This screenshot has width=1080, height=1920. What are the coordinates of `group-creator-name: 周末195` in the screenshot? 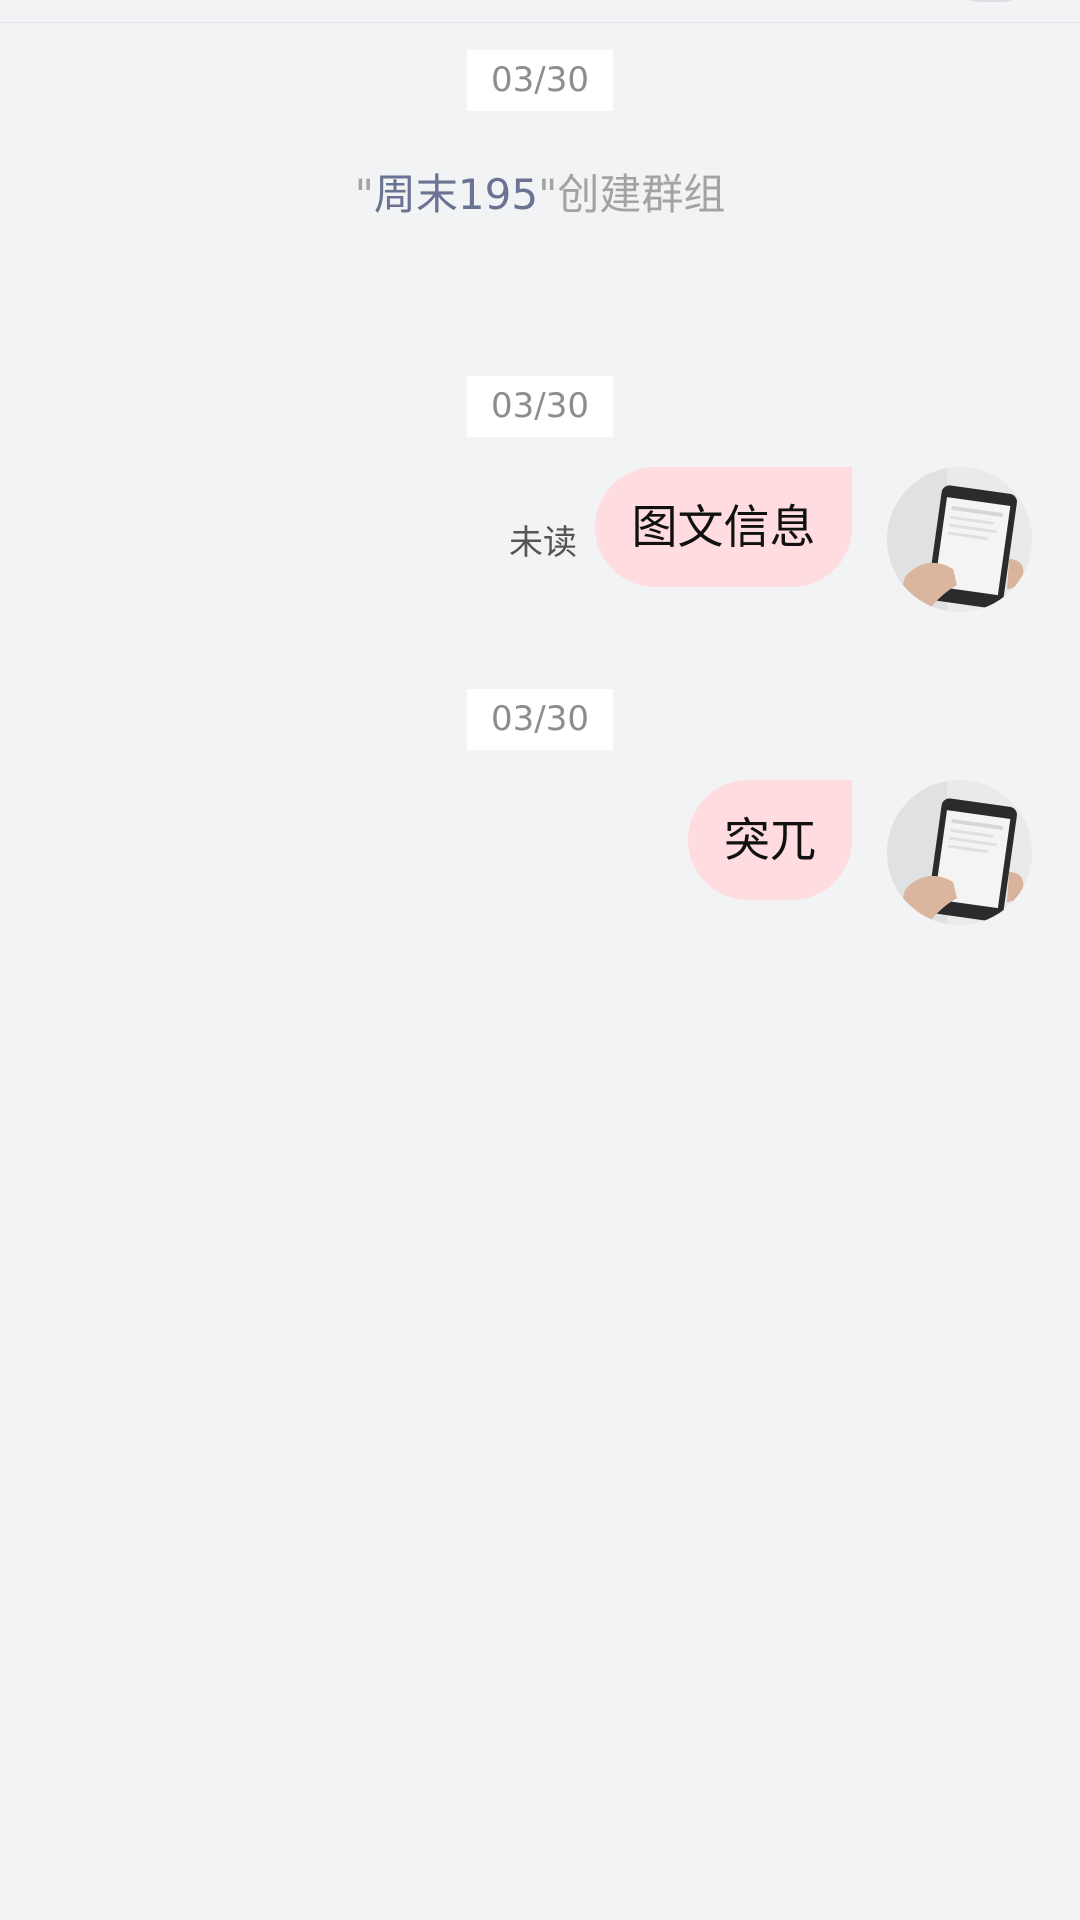 It's located at (456, 194).